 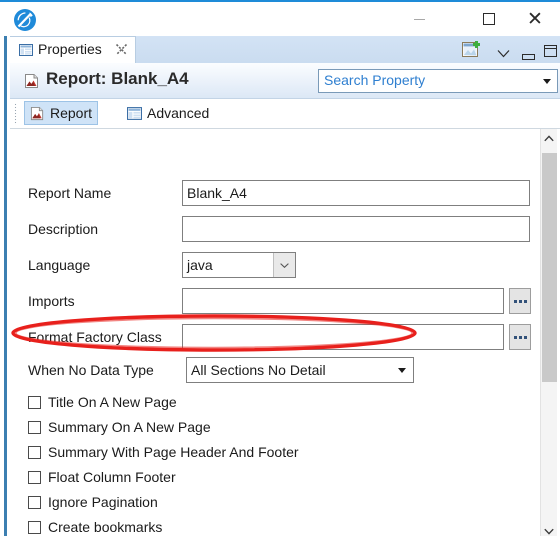 I want to click on checkbox-title-on-a-new-page: Title On A New Page, so click(x=102, y=402).